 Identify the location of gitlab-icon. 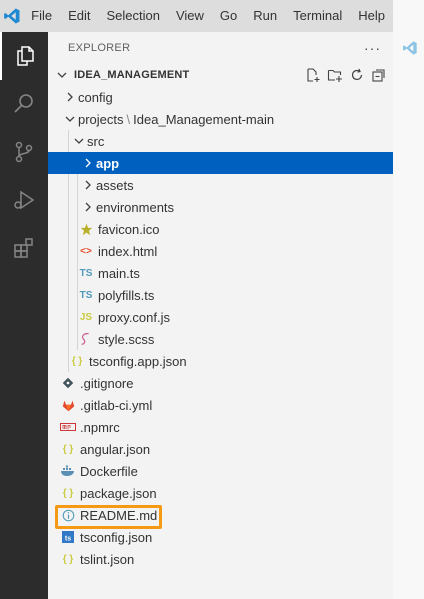
(68, 405).